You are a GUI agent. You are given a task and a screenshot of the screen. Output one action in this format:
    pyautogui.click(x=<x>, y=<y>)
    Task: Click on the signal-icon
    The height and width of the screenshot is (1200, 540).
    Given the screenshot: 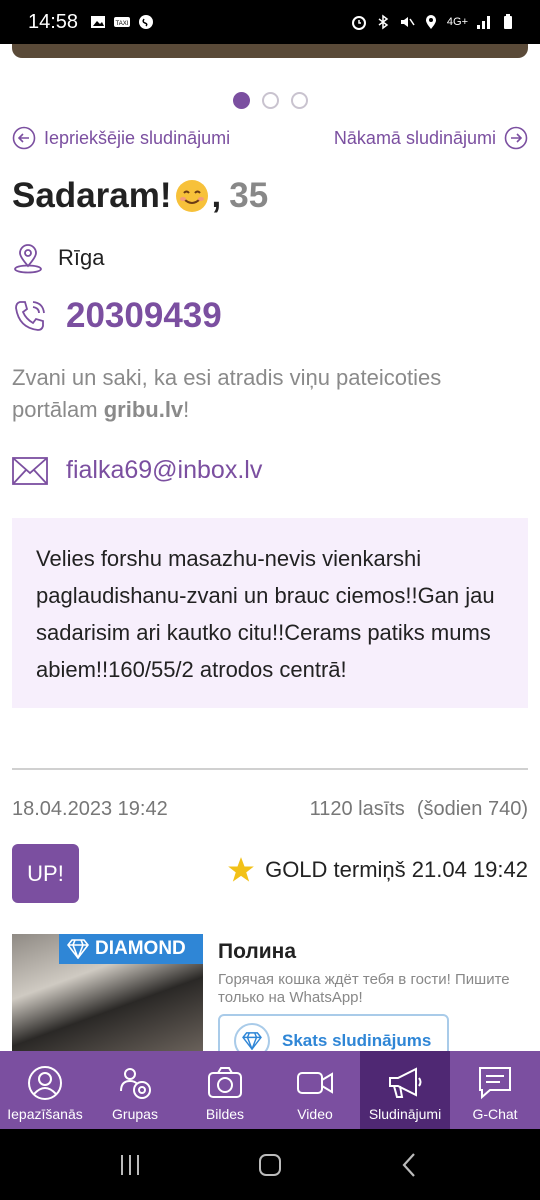 What is the action you would take?
    pyautogui.click(x=483, y=22)
    